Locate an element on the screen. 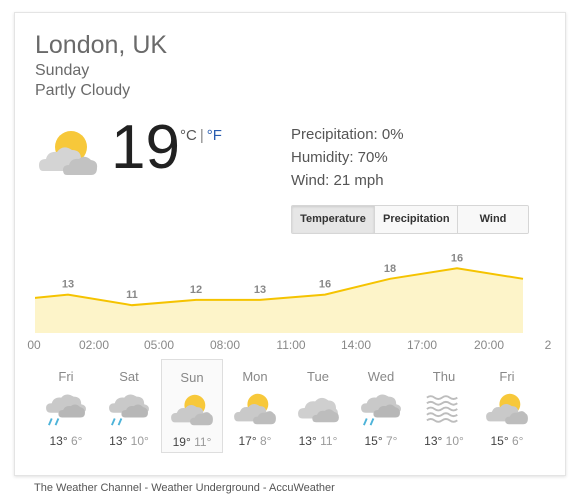  forecast-day: Mon 17° 8° is located at coordinates (255, 406).